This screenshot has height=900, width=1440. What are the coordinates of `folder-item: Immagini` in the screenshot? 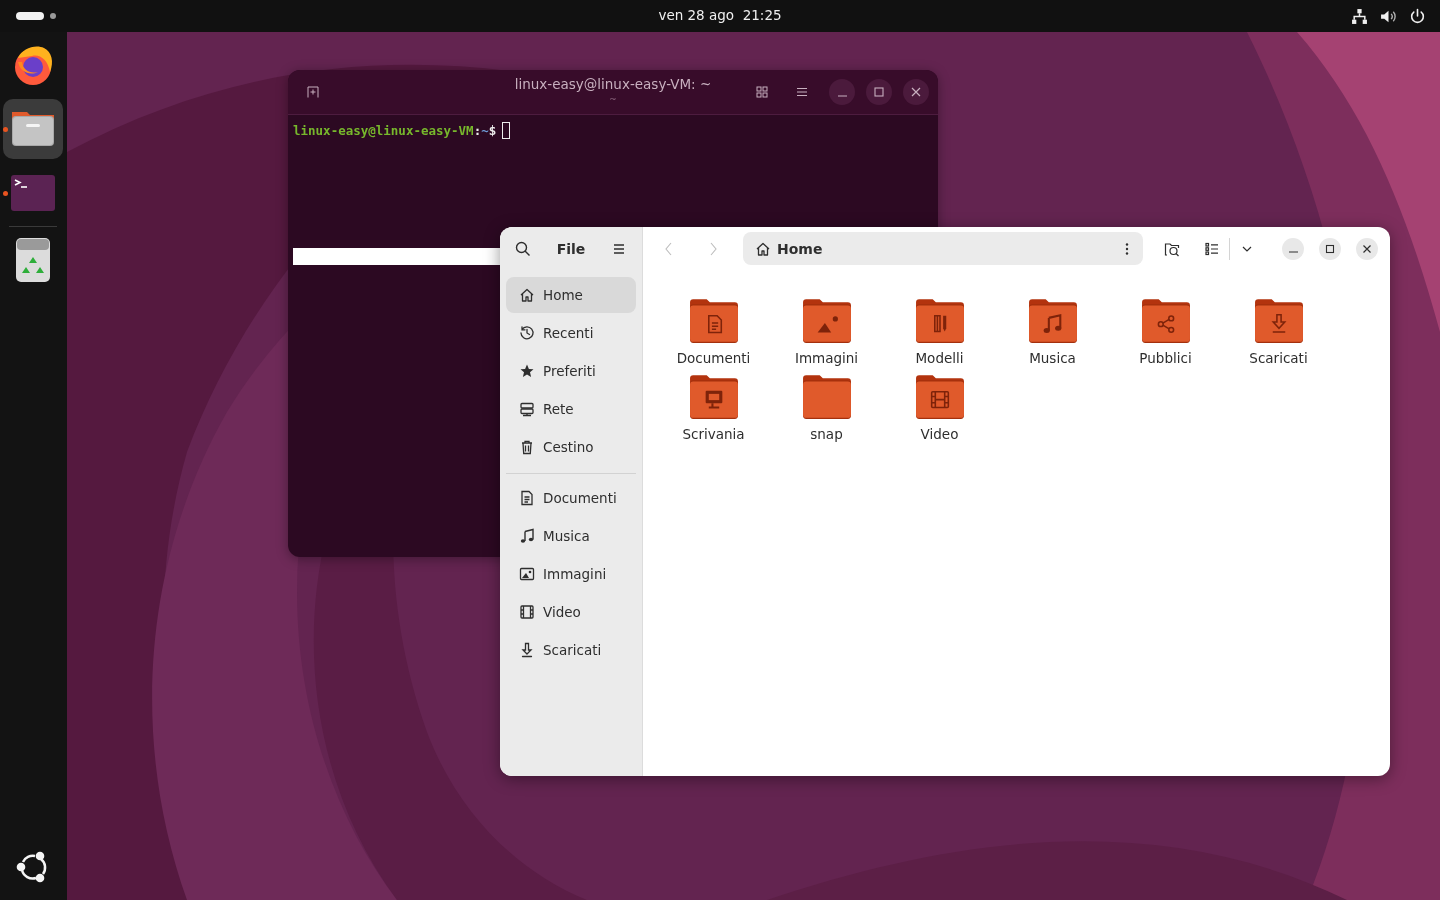 It's located at (826, 332).